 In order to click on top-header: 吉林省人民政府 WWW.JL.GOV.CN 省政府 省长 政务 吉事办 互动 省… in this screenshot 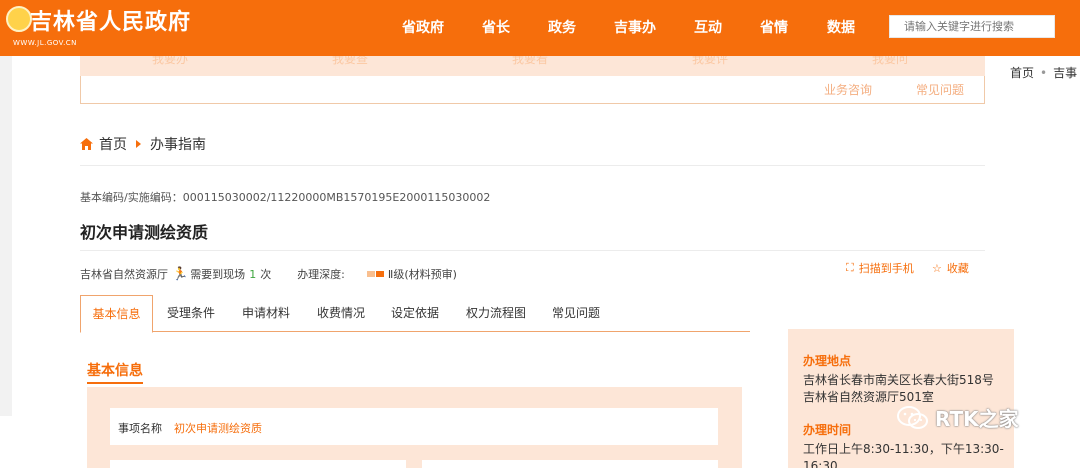, I will do `click(540, 28)`.